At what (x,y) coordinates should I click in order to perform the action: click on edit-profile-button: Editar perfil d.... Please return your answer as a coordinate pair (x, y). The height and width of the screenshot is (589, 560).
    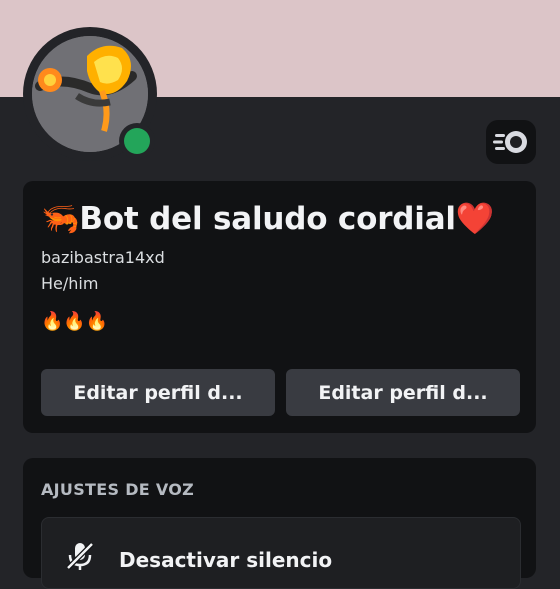
    Looking at the image, I should click on (158, 392).